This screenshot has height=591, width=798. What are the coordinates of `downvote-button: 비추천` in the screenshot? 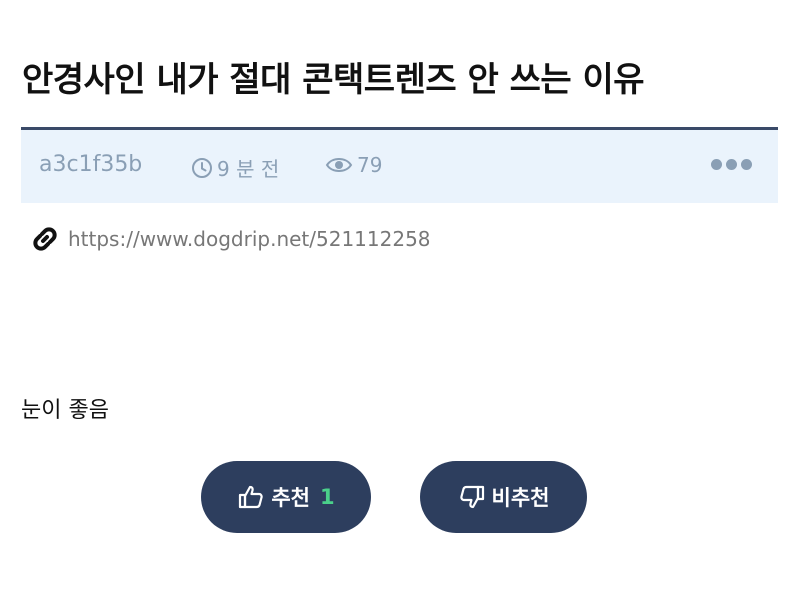 It's located at (503, 497).